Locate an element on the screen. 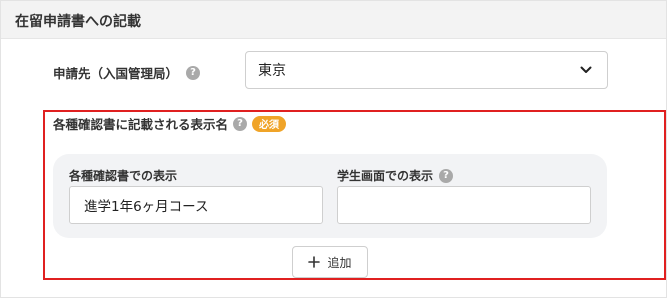 This screenshot has width=670, height=298. application-destination-label-row: 申請先（入国管理局） ? is located at coordinates (127, 72).